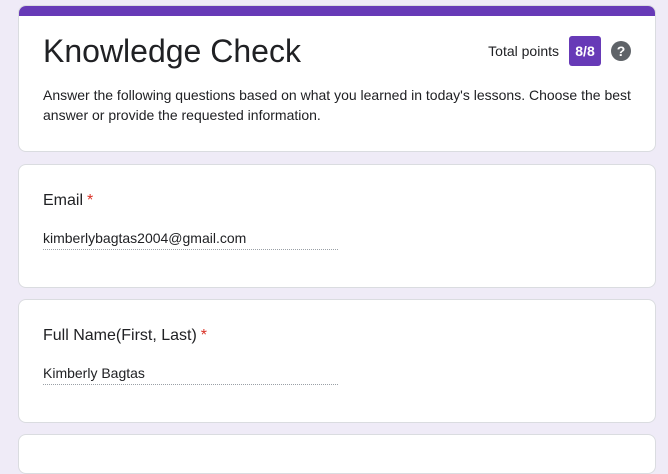 The height and width of the screenshot is (474, 668). Describe the element at coordinates (337, 454) in the screenshot. I see `question-card-next` at that location.